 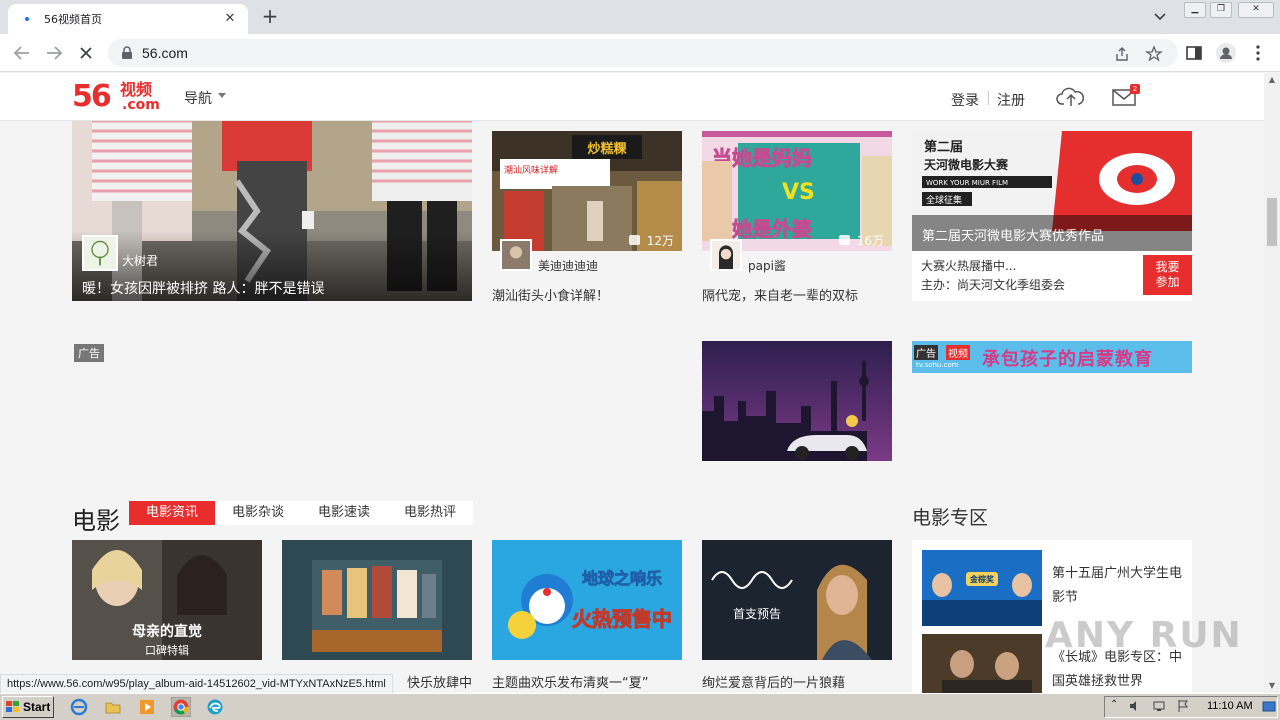 What do you see at coordinates (982, 663) in the screenshot?
I see `zone-thumbnail` at bounding box center [982, 663].